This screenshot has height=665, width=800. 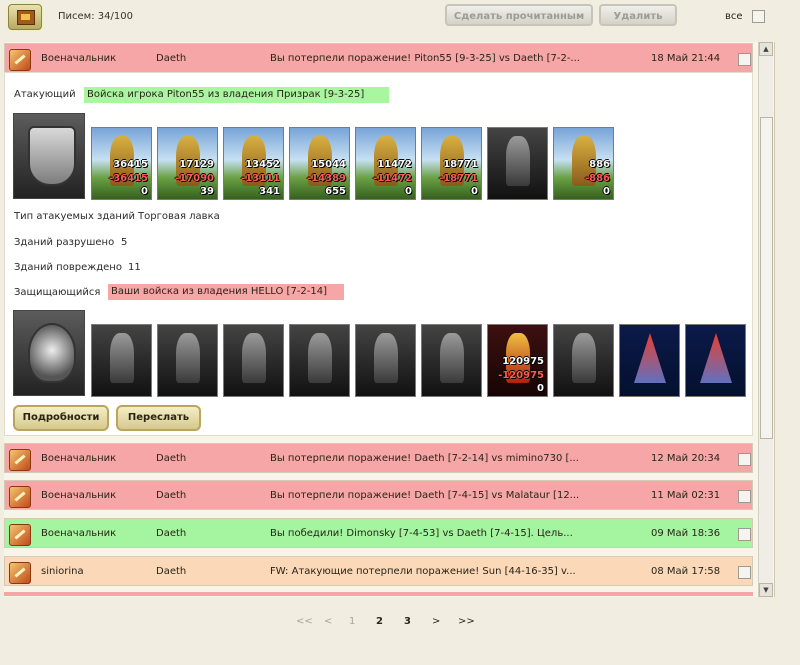 What do you see at coordinates (352, 621) in the screenshot?
I see `page-1: 1` at bounding box center [352, 621].